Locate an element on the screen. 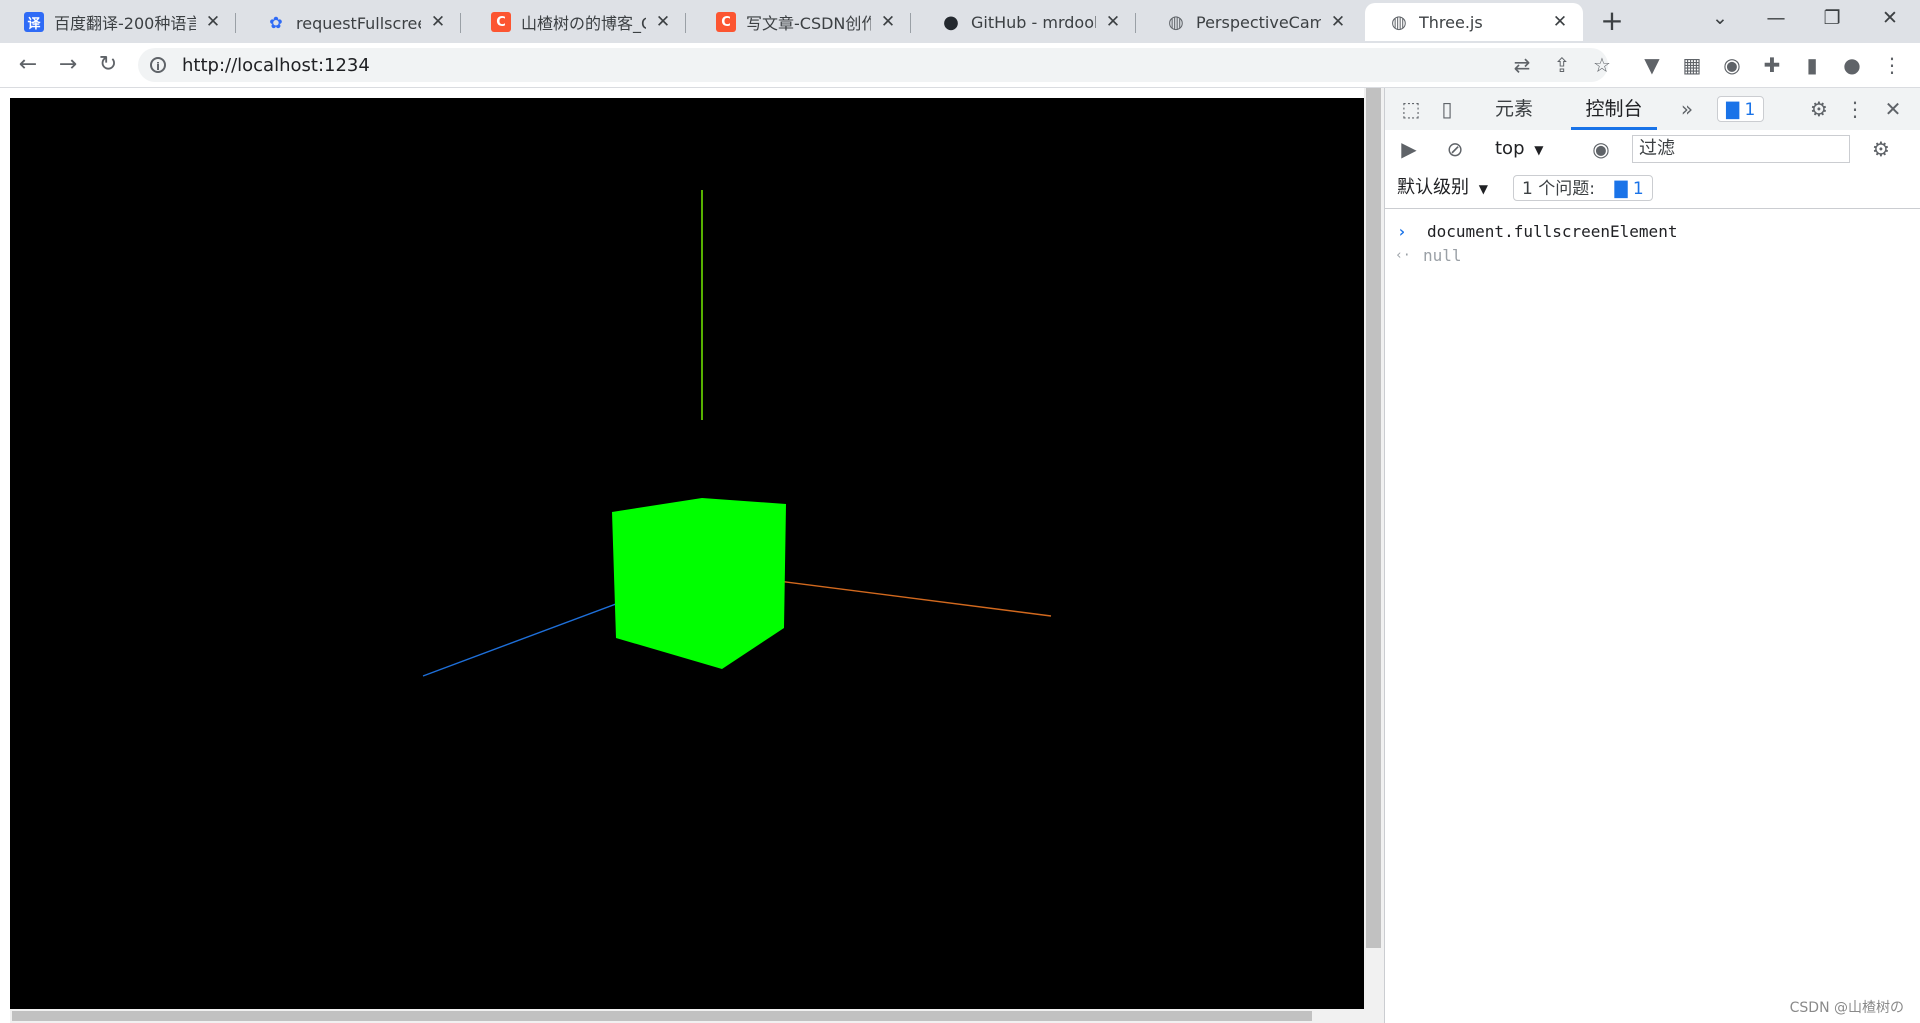 The width and height of the screenshot is (1920, 1023). console-sidebar-icon: ▶ is located at coordinates (1409, 149).